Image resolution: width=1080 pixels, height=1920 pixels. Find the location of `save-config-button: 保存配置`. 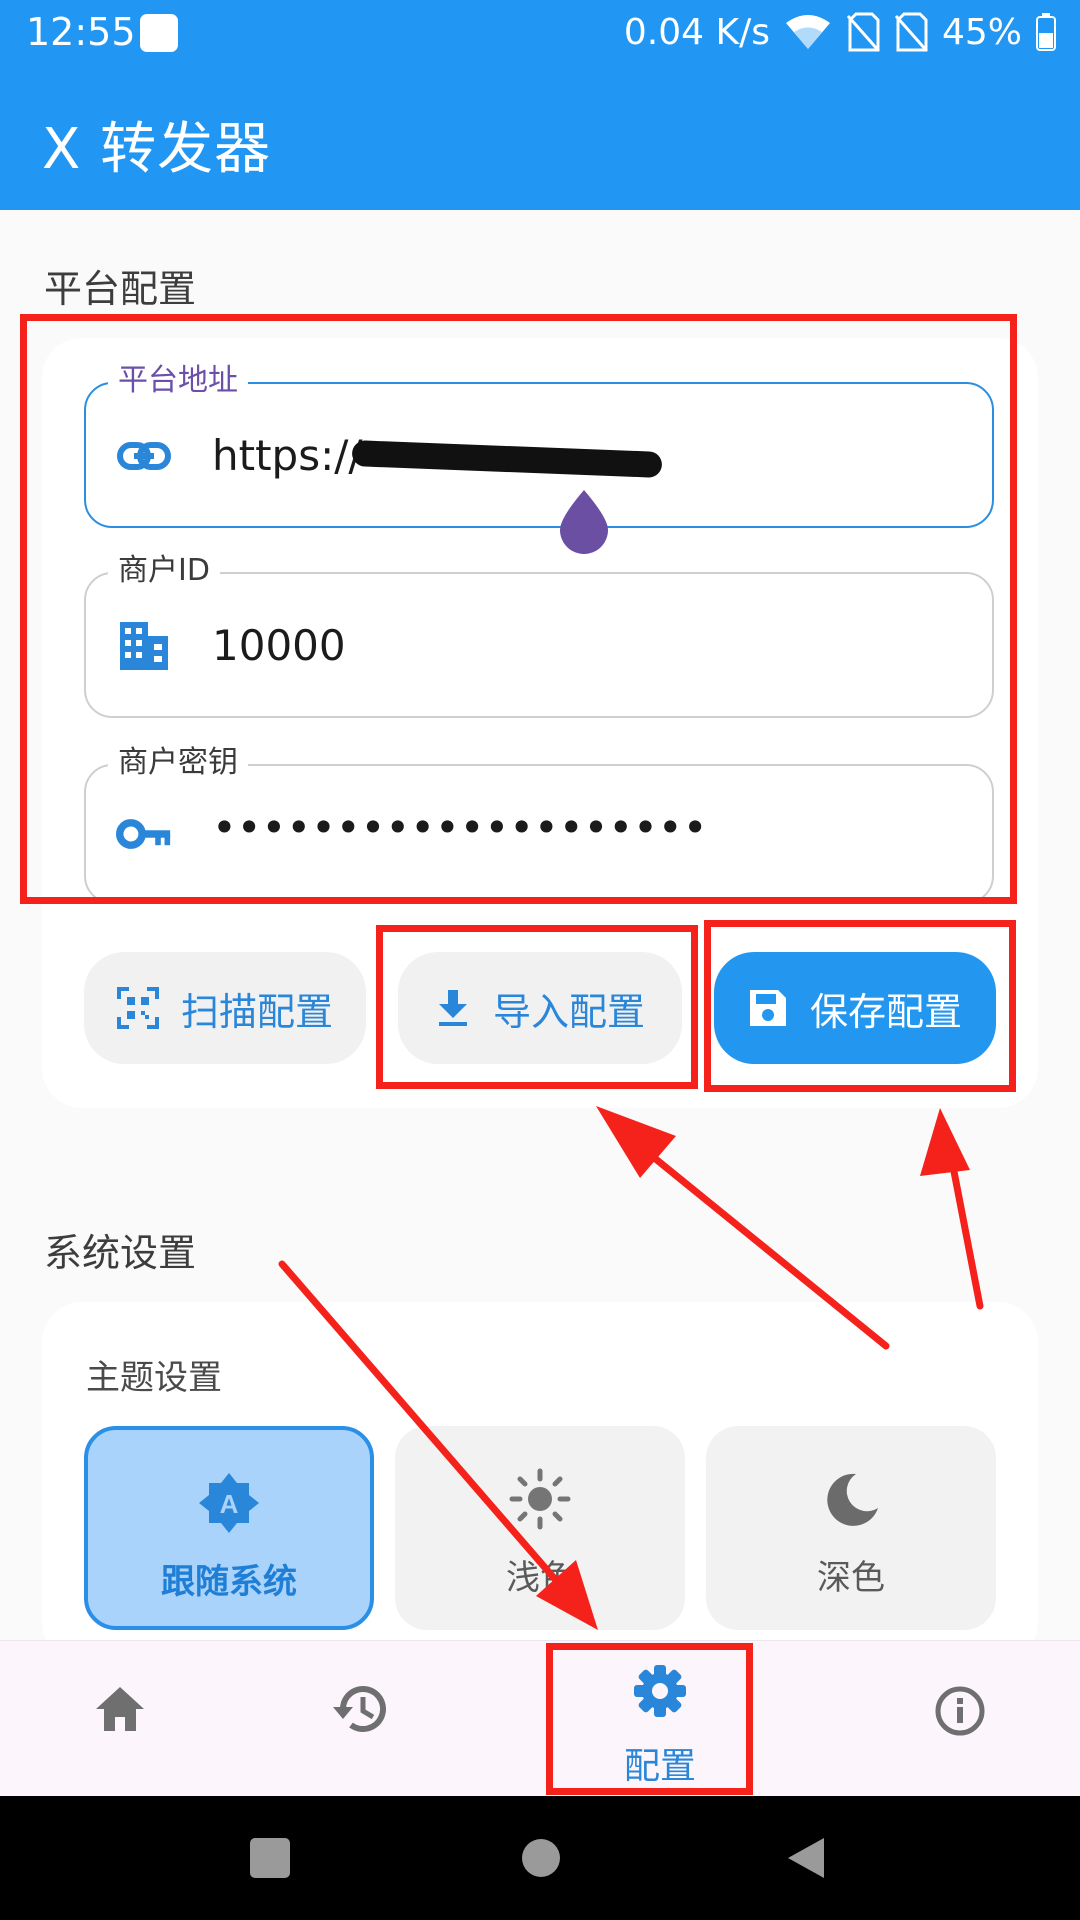

save-config-button: 保存配置 is located at coordinates (855, 1008).